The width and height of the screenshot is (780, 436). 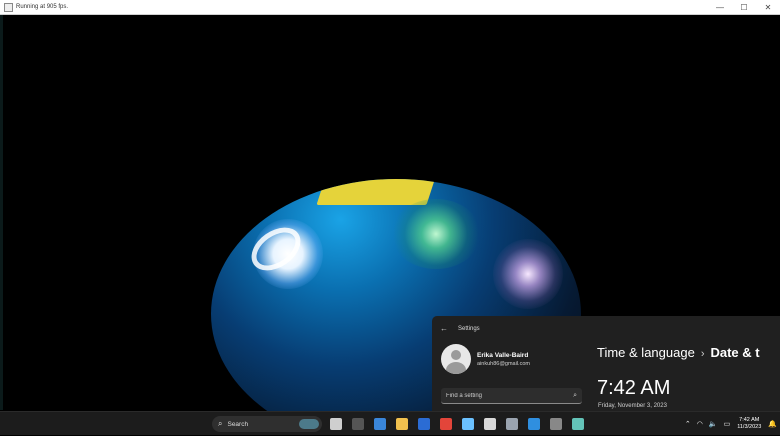 I want to click on current-date: Friday, November 3, 2023, so click(x=632, y=406).